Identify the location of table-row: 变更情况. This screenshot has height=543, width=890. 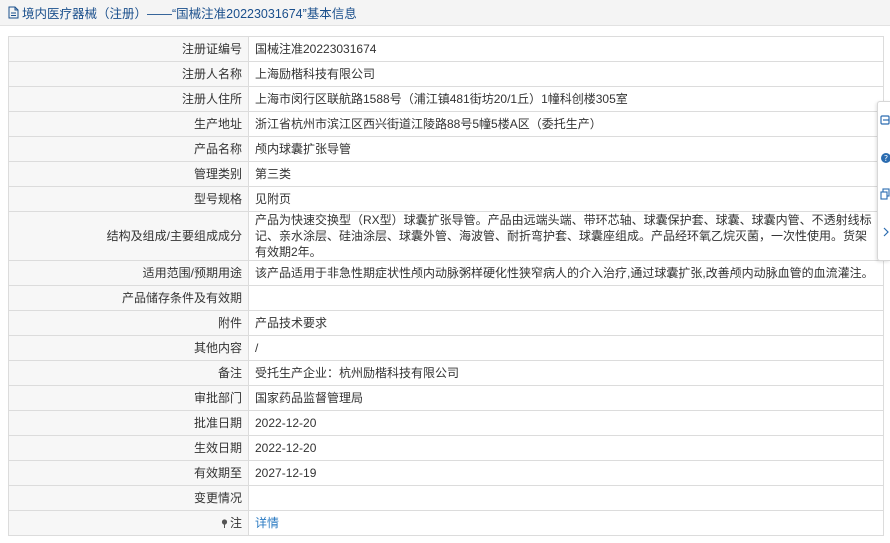
(446, 498).